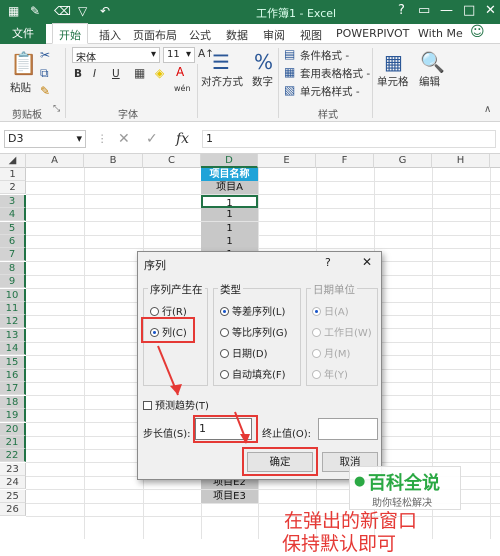  What do you see at coordinates (13, 321) in the screenshot?
I see `row-header-12: 12` at bounding box center [13, 321].